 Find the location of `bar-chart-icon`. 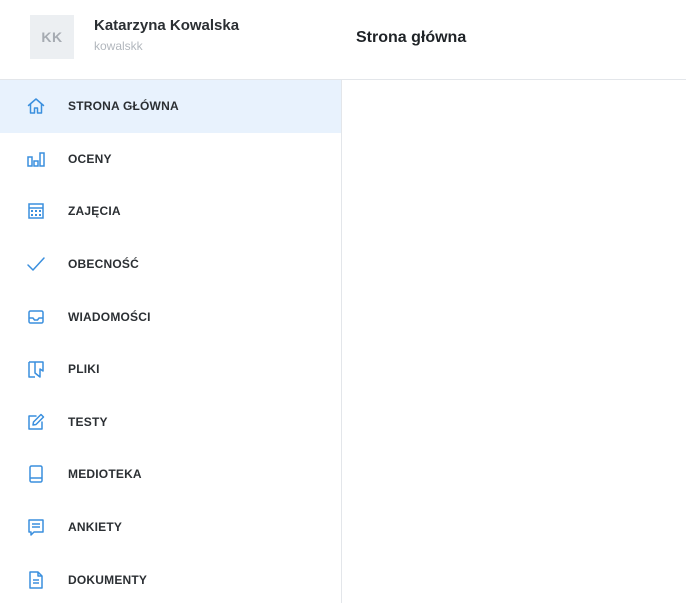

bar-chart-icon is located at coordinates (36, 159).